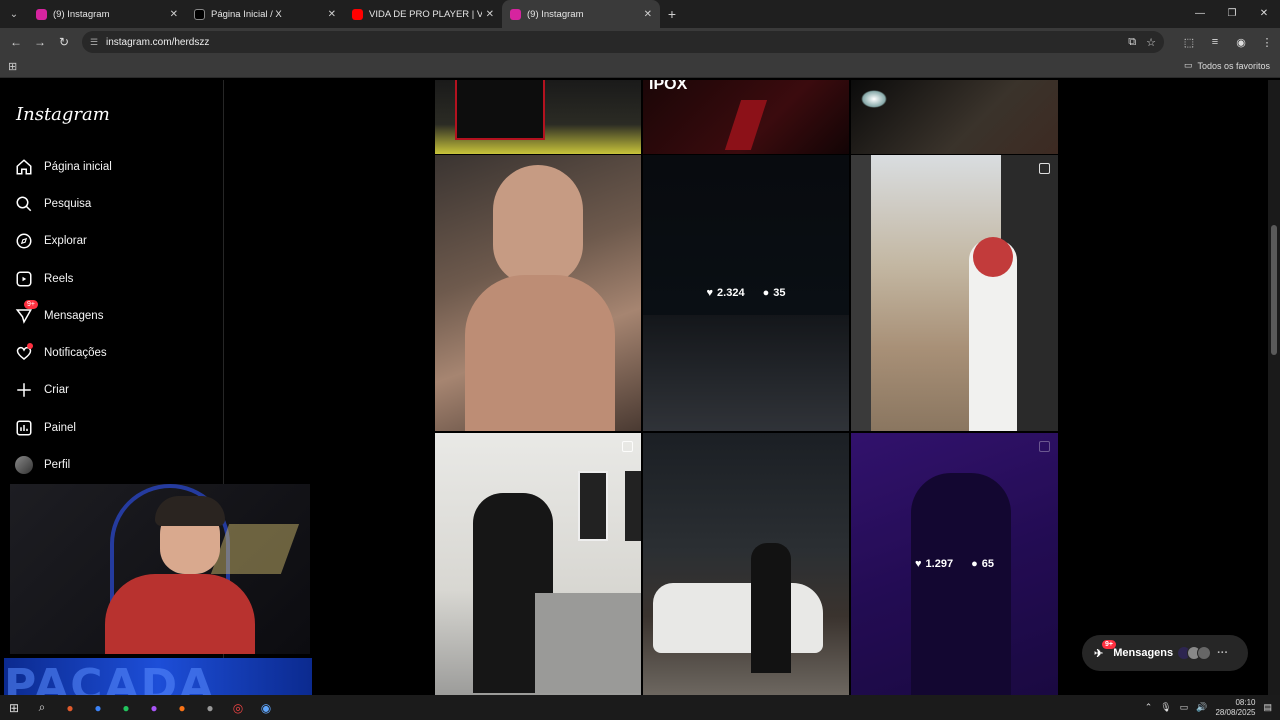  I want to click on messages-floating-button: ✈ 9+ Mensagens ···, so click(1165, 653).